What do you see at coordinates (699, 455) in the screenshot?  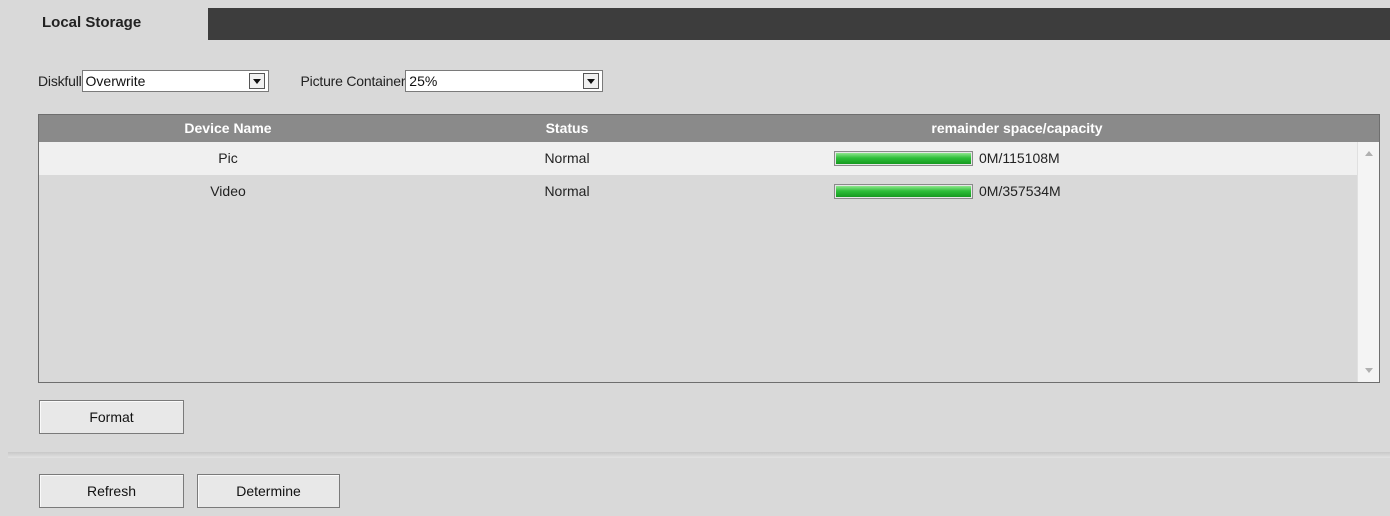 I see `section-divider` at bounding box center [699, 455].